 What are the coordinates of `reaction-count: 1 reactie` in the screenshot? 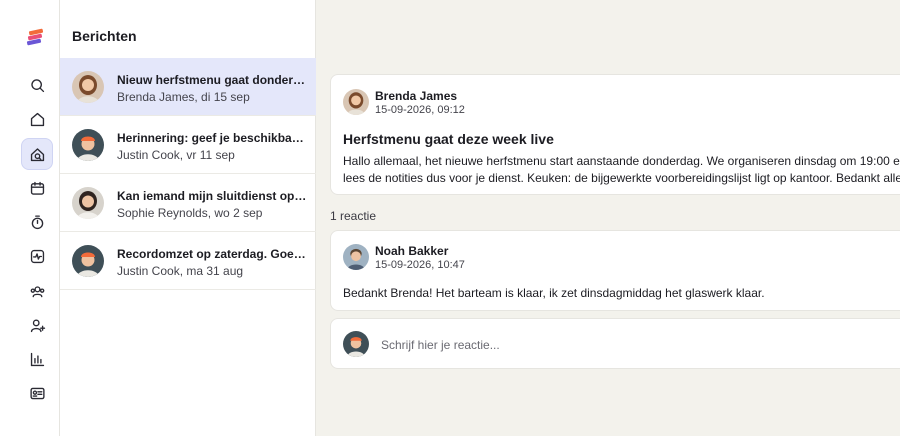 It's located at (353, 216).